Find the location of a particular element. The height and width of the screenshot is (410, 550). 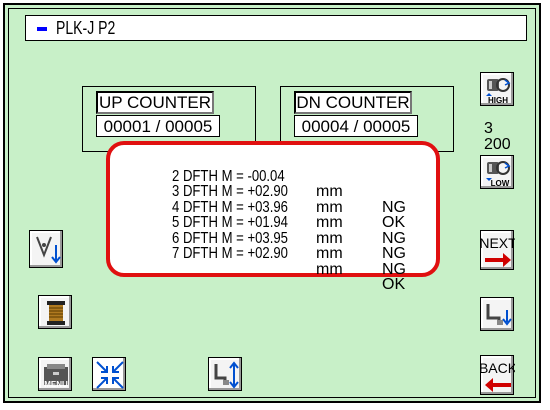

presser-lift-button is located at coordinates (225, 374).